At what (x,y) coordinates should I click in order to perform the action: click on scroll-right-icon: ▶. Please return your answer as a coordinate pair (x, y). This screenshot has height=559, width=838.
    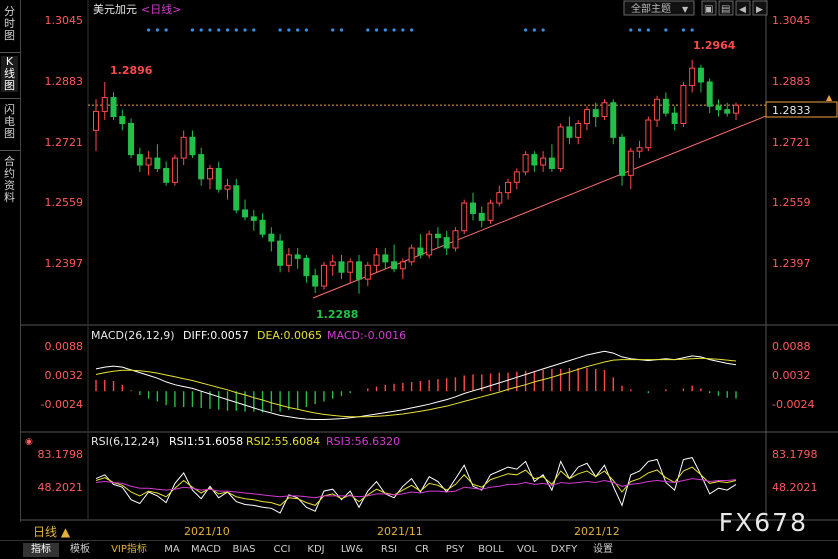
    Looking at the image, I should click on (759, 10).